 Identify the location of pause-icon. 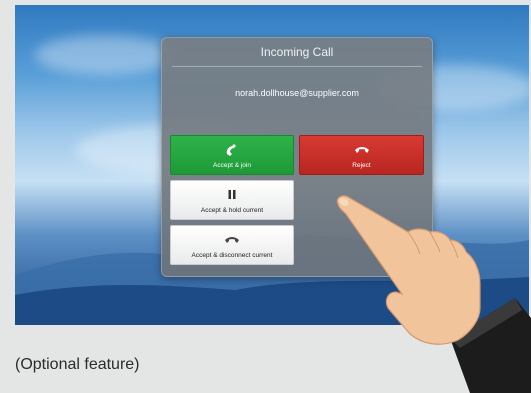
(232, 194).